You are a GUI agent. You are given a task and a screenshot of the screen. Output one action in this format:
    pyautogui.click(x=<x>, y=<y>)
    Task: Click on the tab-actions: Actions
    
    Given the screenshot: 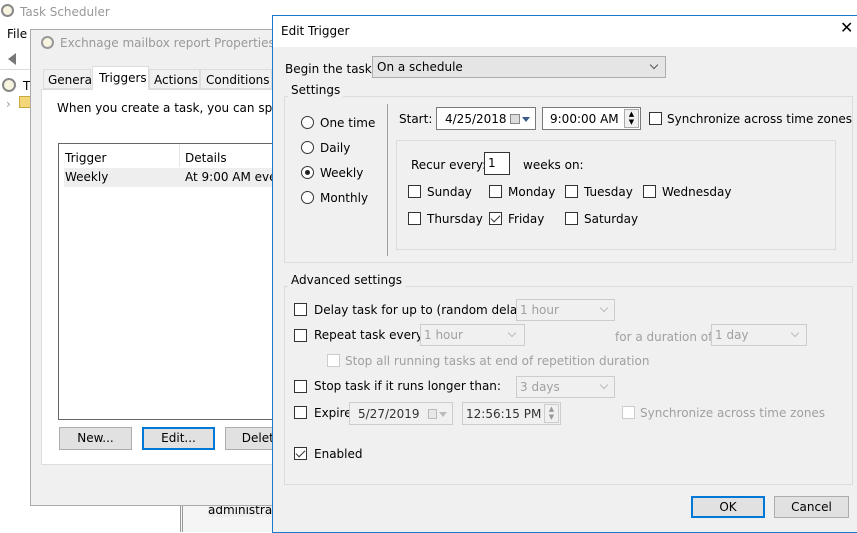 What is the action you would take?
    pyautogui.click(x=174, y=79)
    